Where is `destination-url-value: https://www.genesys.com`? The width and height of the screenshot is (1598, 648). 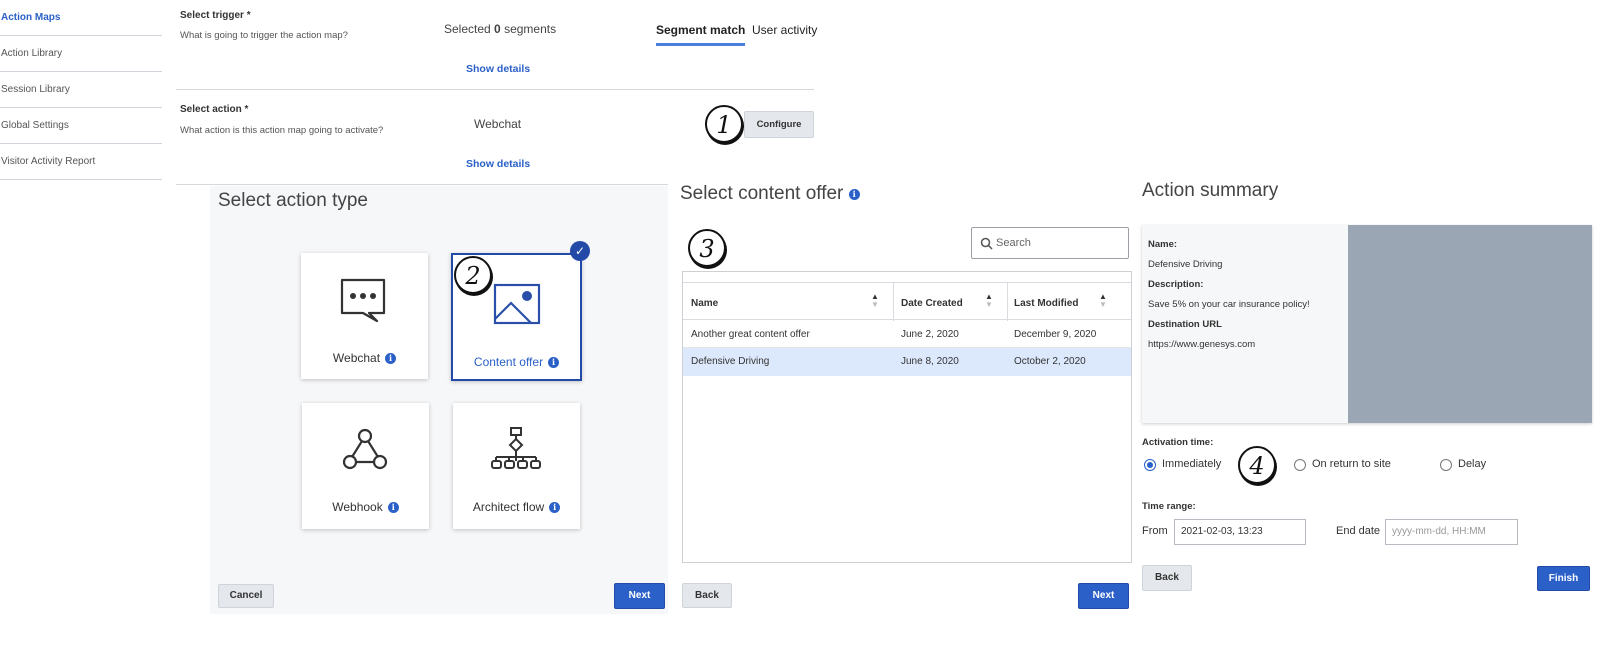 destination-url-value: https://www.genesys.com is located at coordinates (1202, 344).